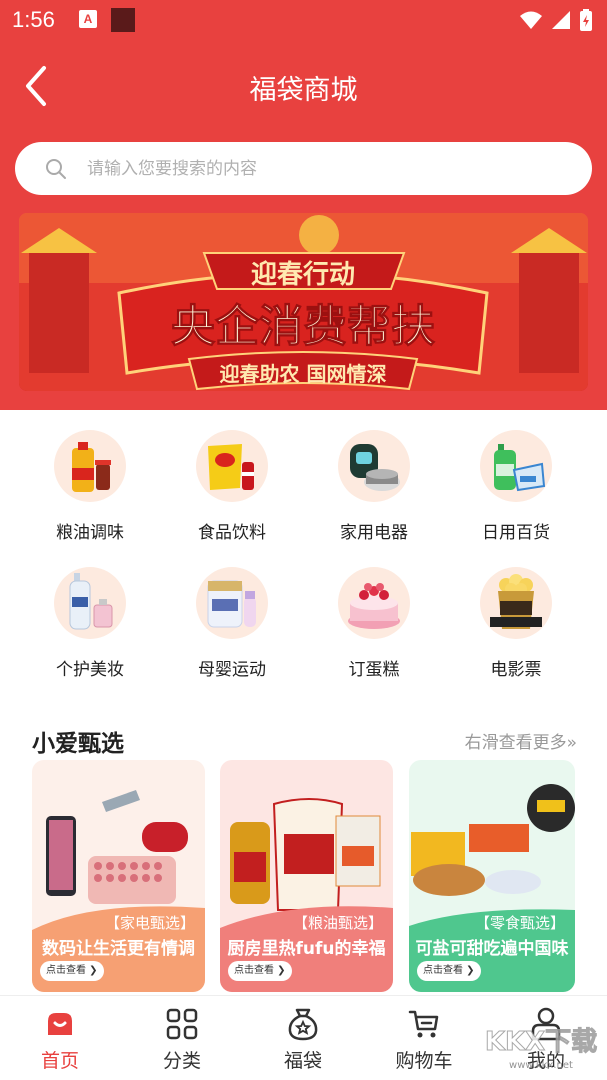 The image size is (607, 1080). What do you see at coordinates (232, 603) in the screenshot?
I see `baby-formula-icon` at bounding box center [232, 603].